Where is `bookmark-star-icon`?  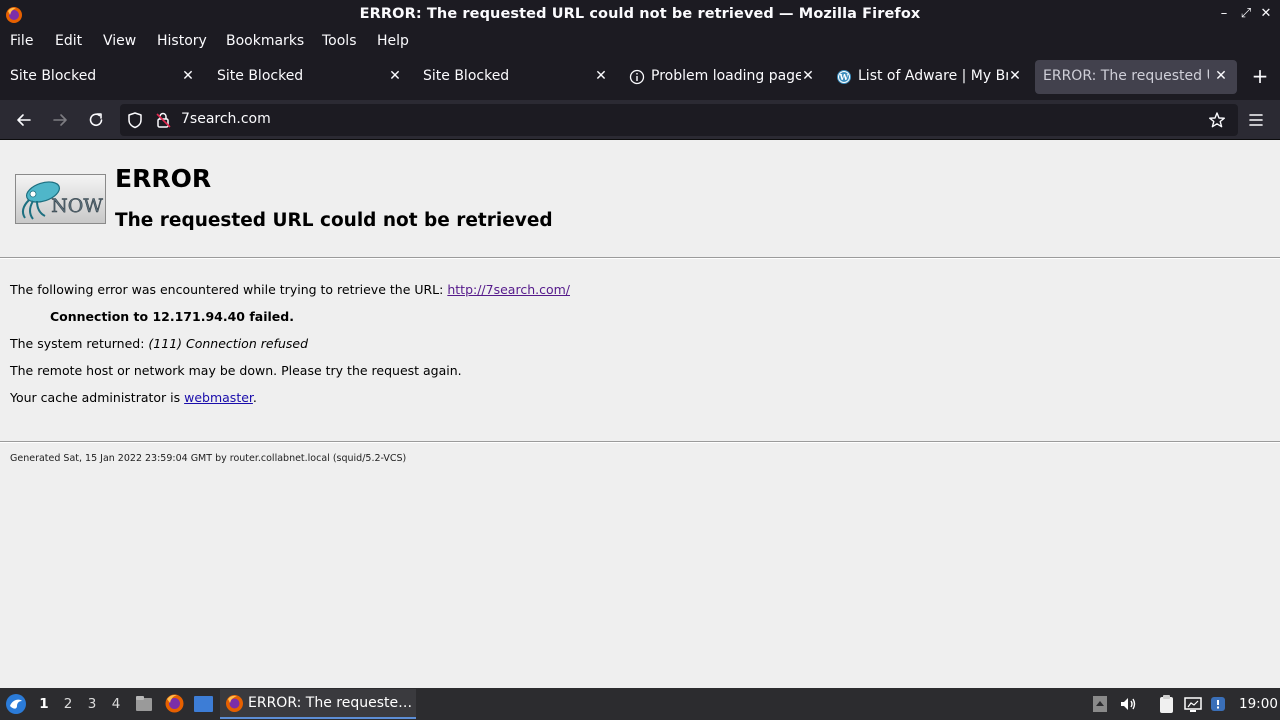
bookmark-star-icon is located at coordinates (1217, 120).